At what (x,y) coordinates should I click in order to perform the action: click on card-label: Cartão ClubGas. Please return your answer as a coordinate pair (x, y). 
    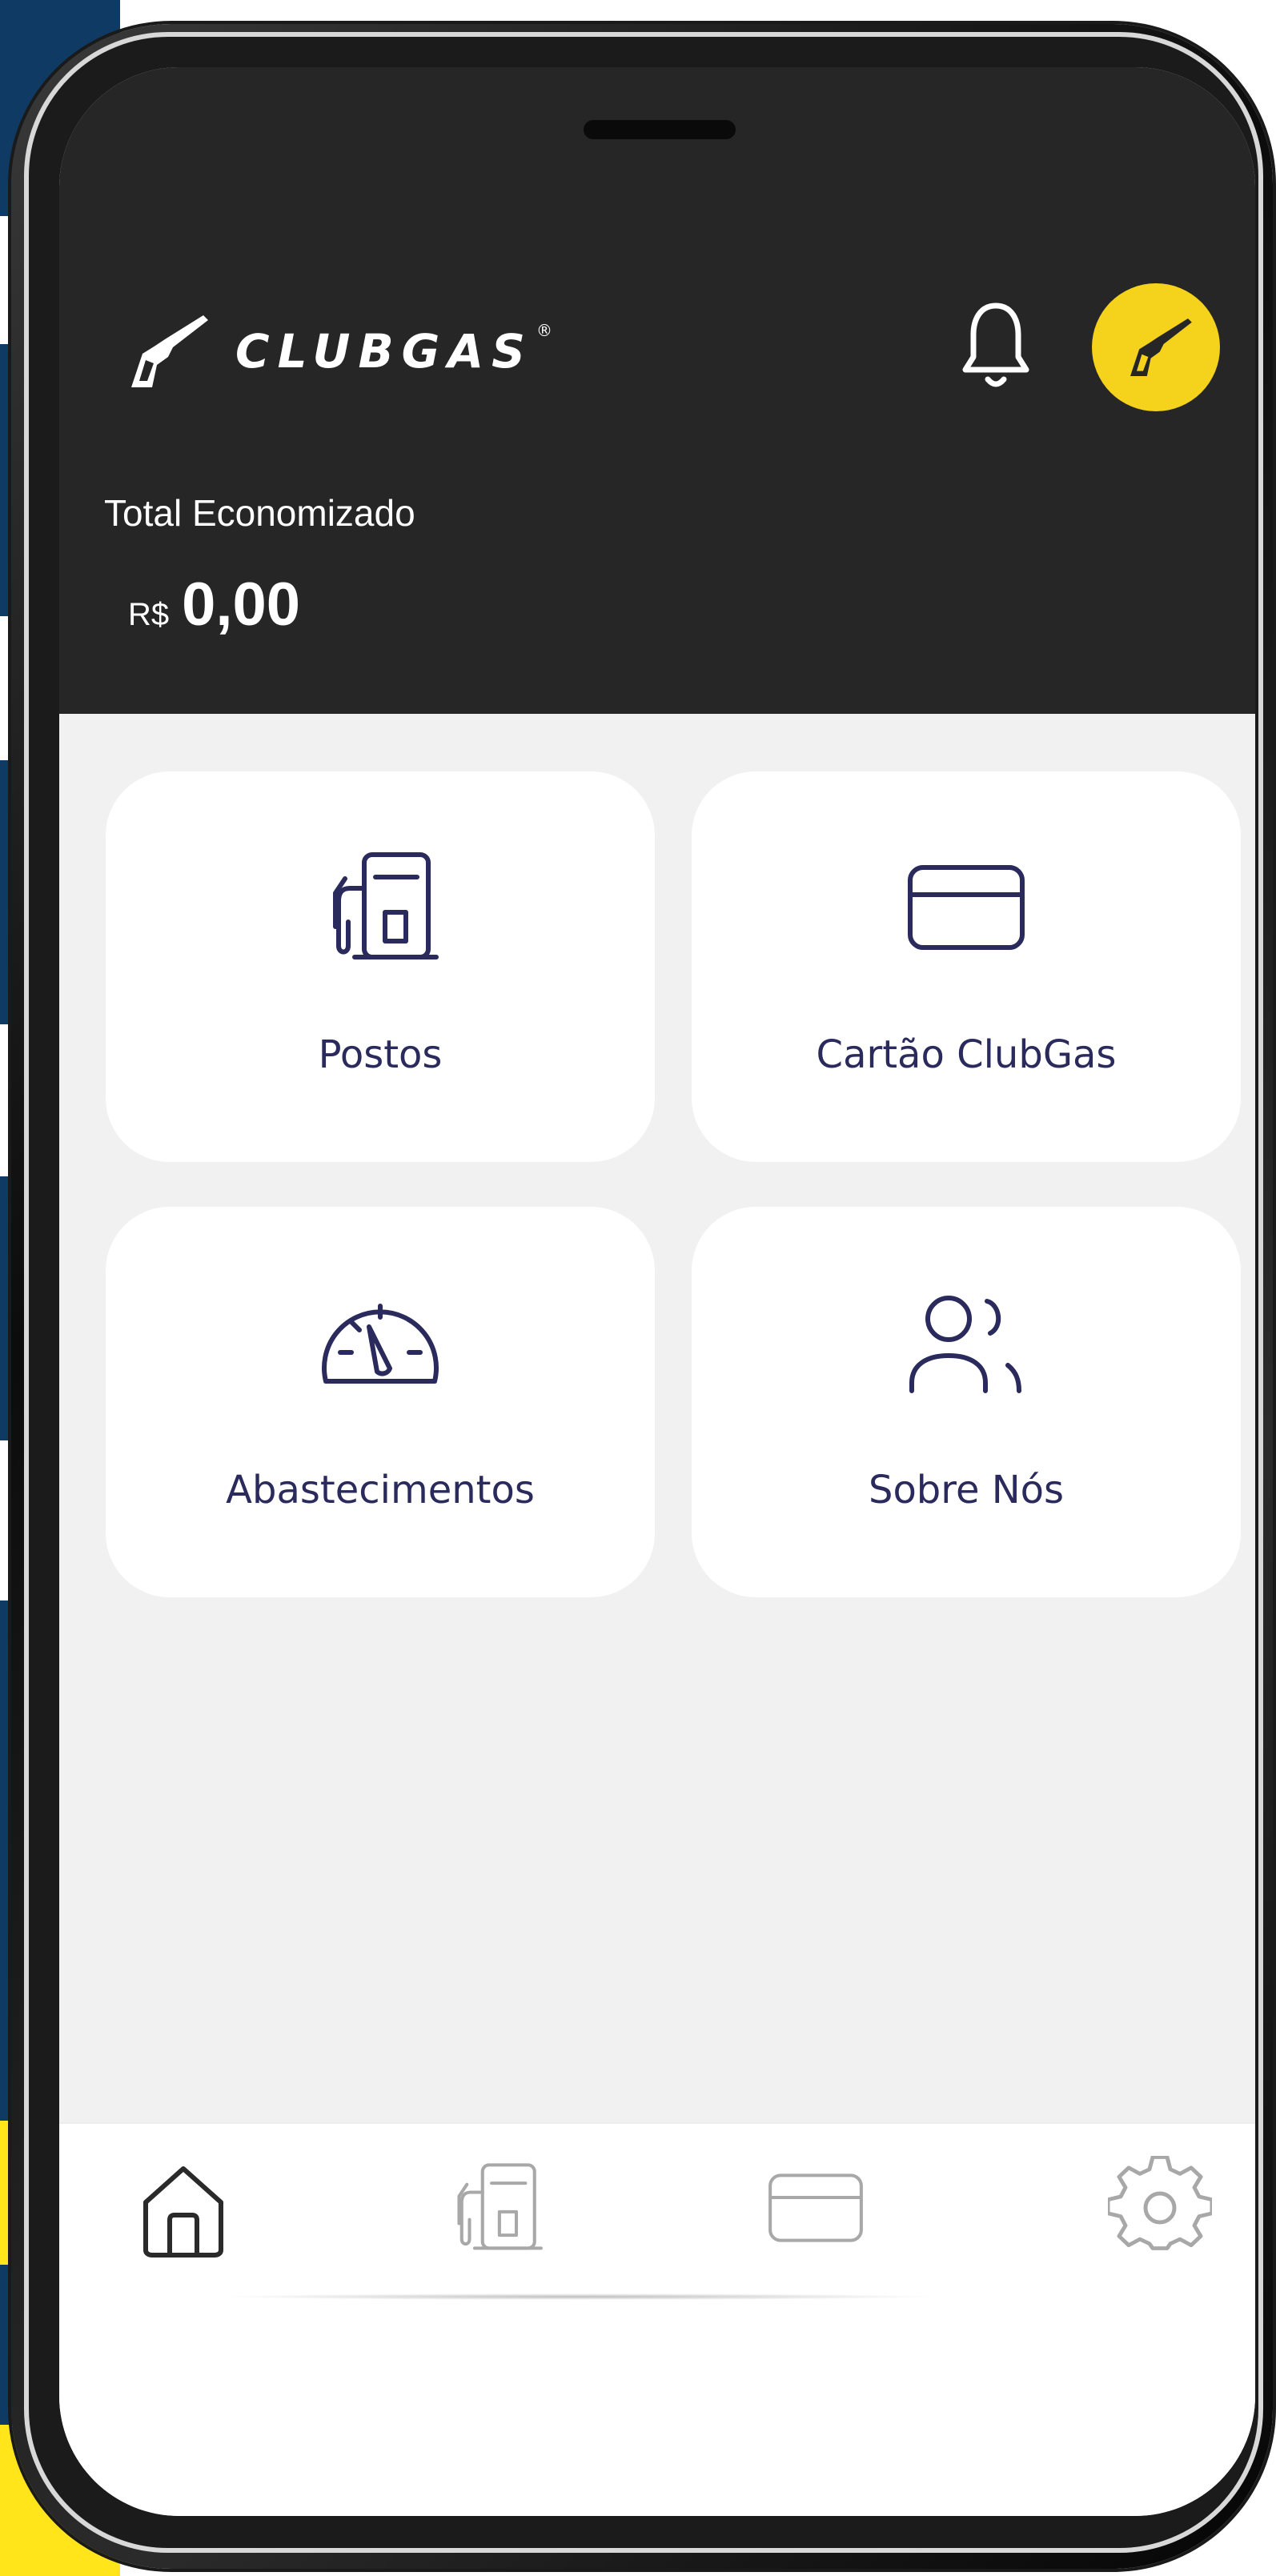
    Looking at the image, I should click on (966, 1054).